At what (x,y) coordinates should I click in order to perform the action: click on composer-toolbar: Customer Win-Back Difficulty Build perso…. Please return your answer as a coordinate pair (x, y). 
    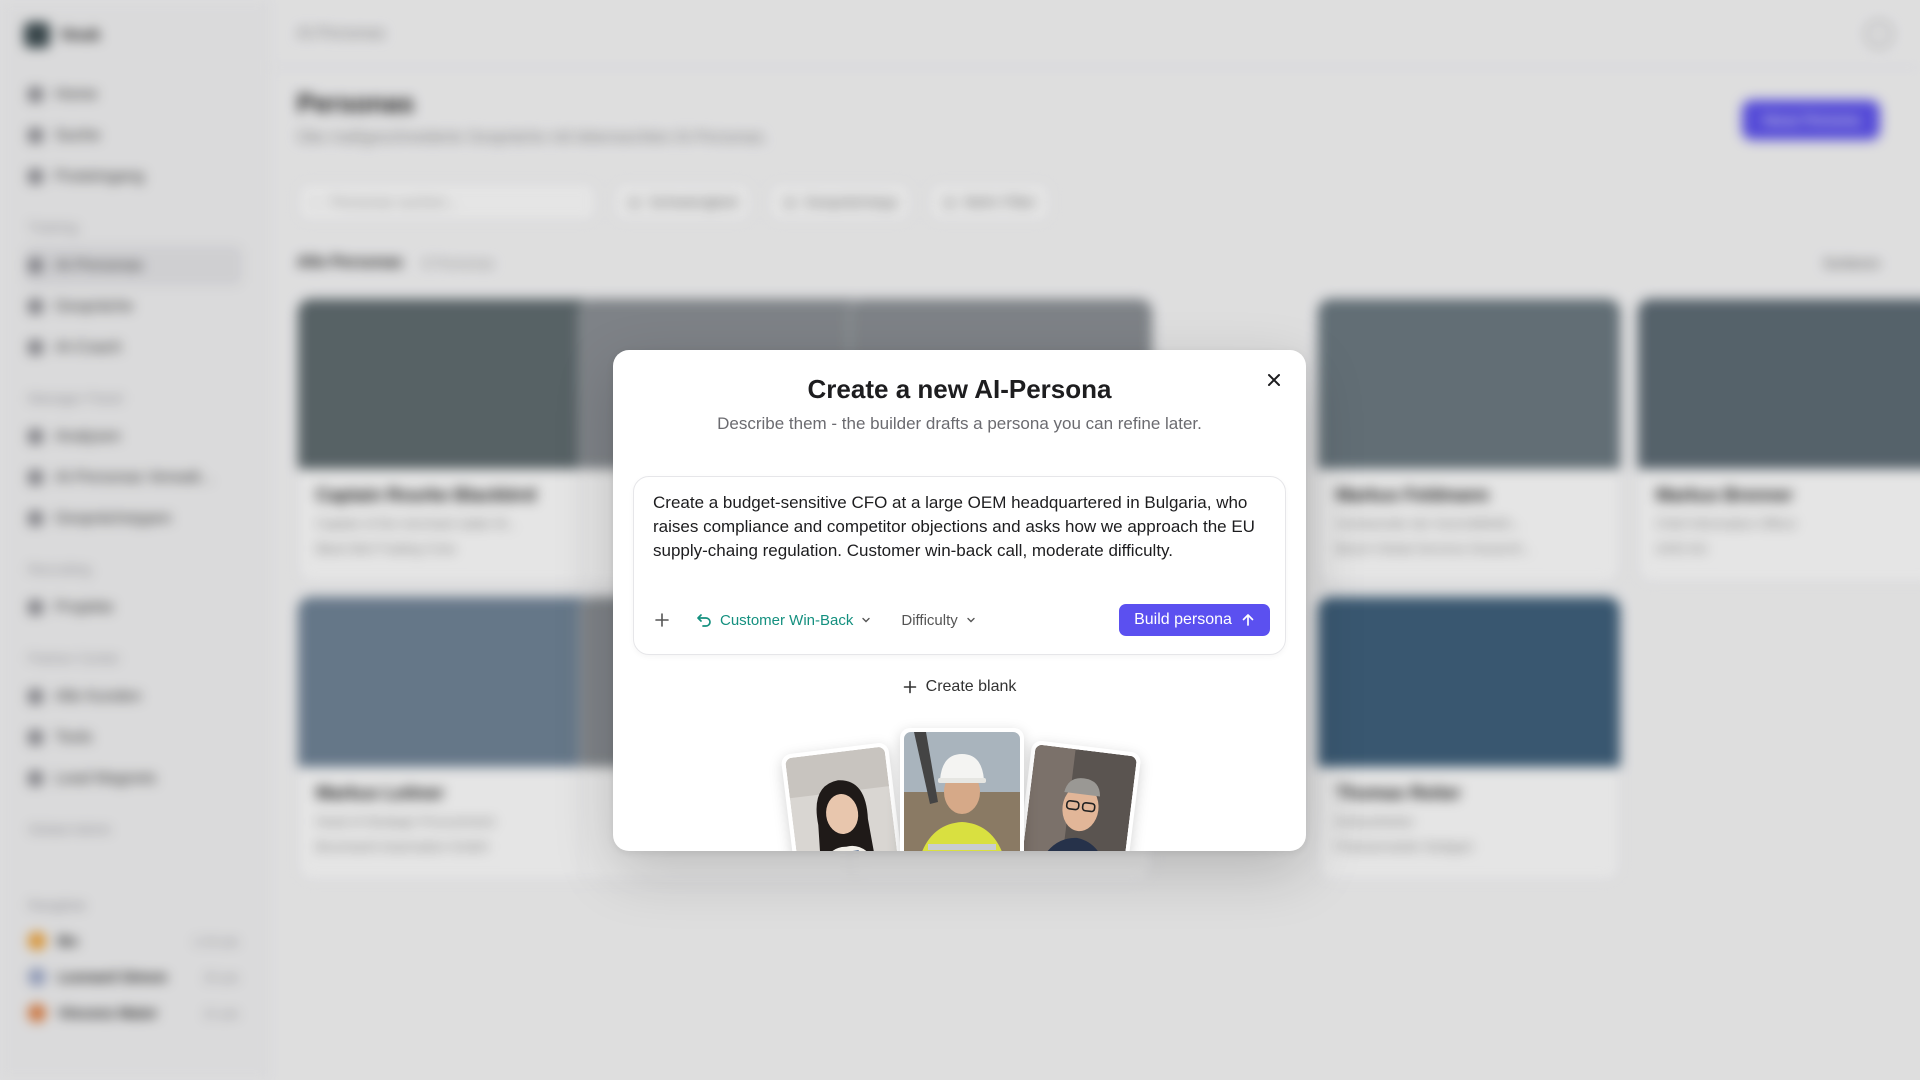
    Looking at the image, I should click on (958, 620).